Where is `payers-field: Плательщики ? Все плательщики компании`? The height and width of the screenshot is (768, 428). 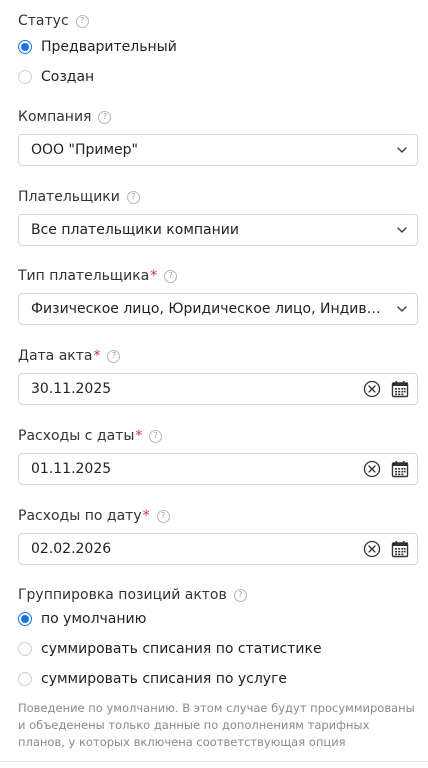 payers-field: Плательщики ? Все плательщики компании is located at coordinates (218, 217).